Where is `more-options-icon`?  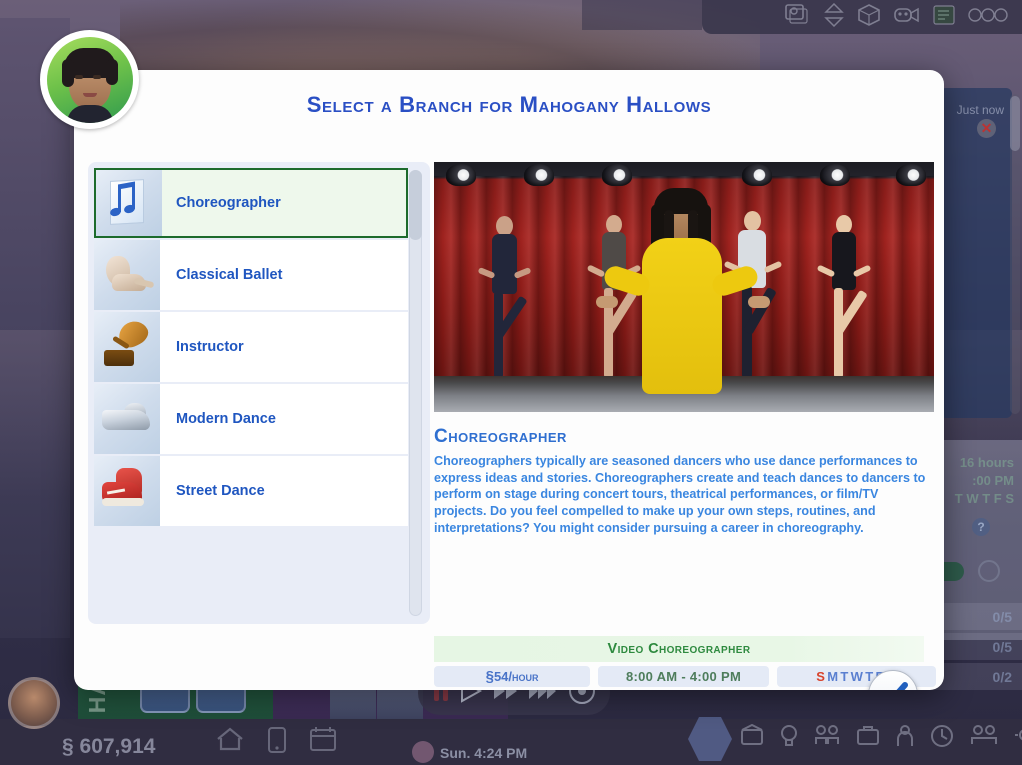 more-options-icon is located at coordinates (988, 17).